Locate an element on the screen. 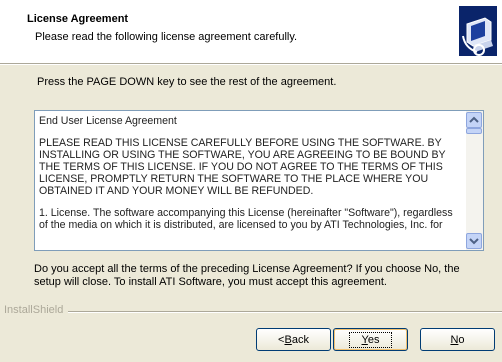  no-button: No is located at coordinates (457, 339).